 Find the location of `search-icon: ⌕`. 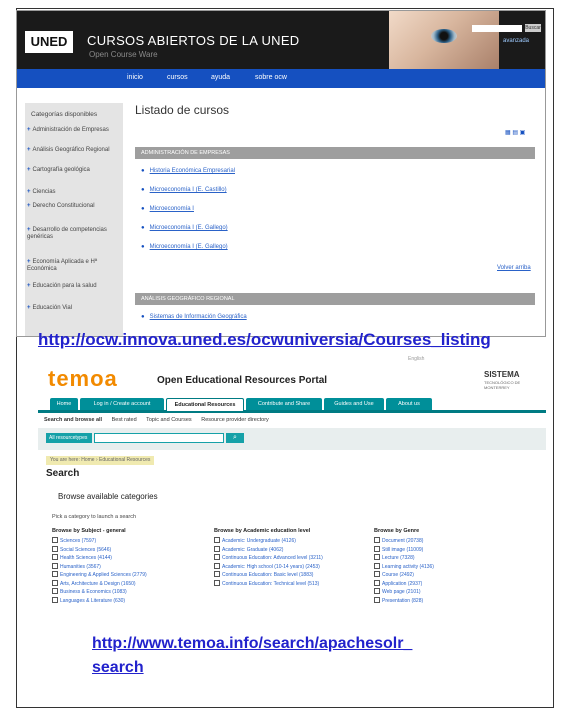

search-icon: ⌕ is located at coordinates (235, 438).